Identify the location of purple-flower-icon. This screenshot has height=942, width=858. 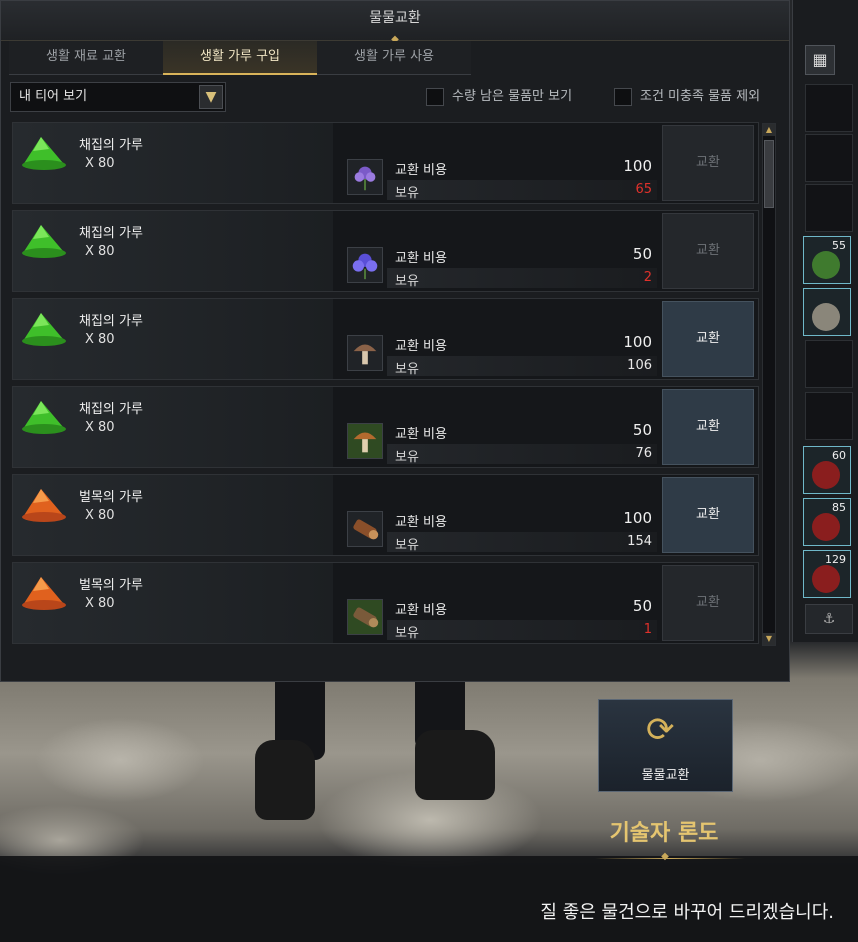
(365, 177).